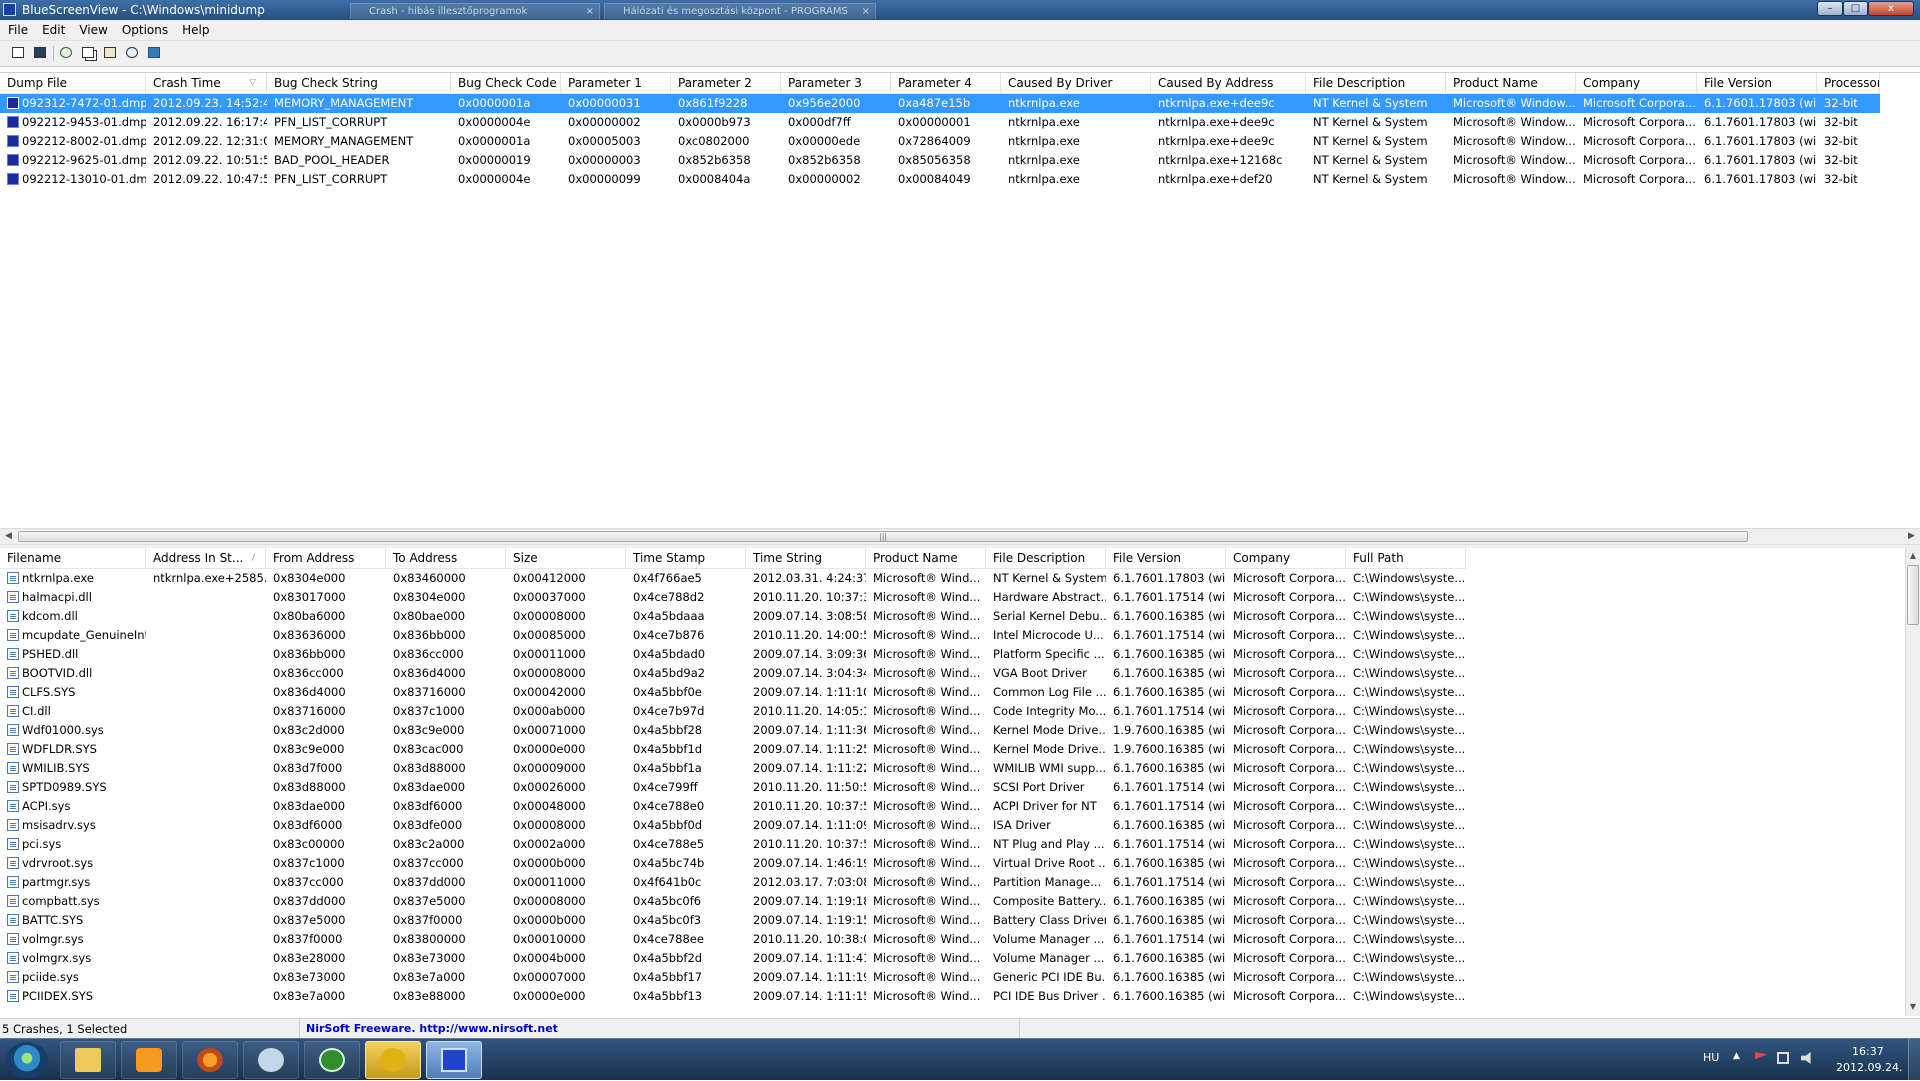 This screenshot has width=1920, height=1081. Describe the element at coordinates (1228, 83) in the screenshot. I see `column-header: Caused By Address` at that location.